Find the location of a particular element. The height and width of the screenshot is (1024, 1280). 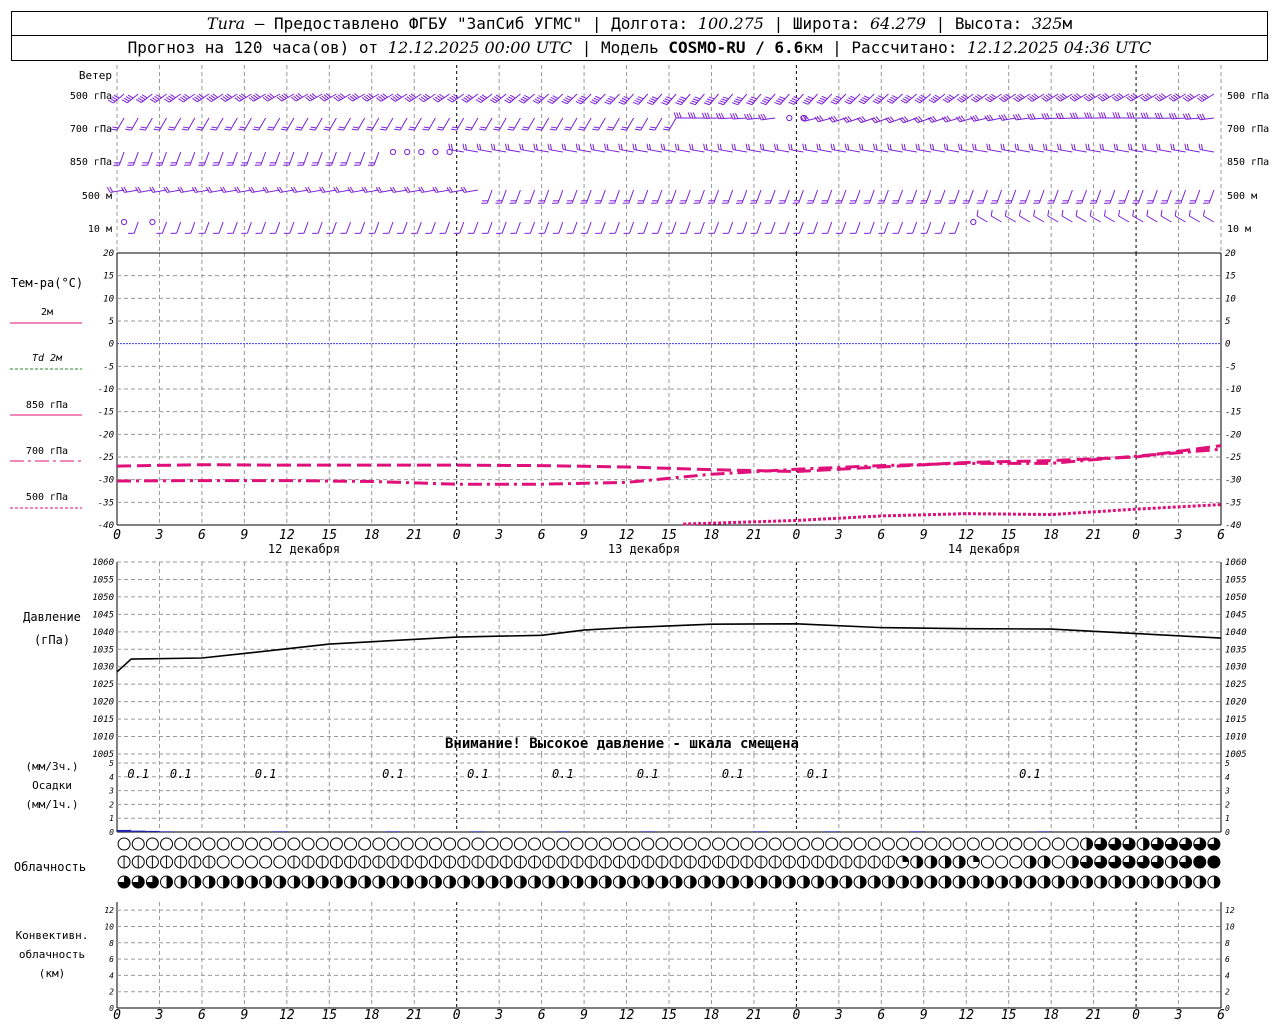

hour-tick-label: 9 is located at coordinates (924, 1015).